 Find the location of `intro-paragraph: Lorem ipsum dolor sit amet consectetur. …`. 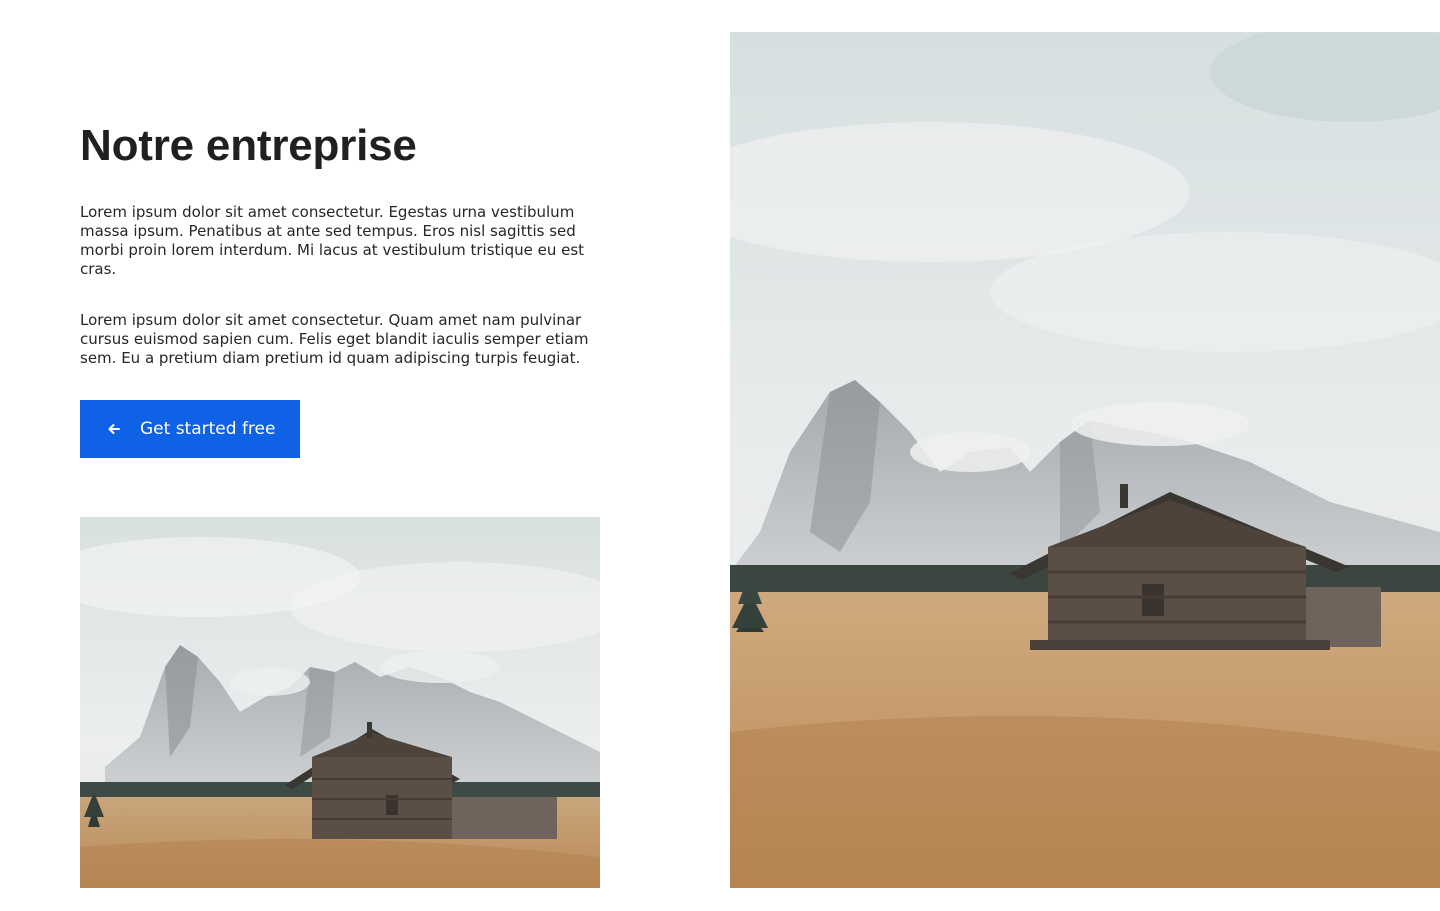

intro-paragraph: Lorem ipsum dolor sit amet consectetur. … is located at coordinates (332, 240).